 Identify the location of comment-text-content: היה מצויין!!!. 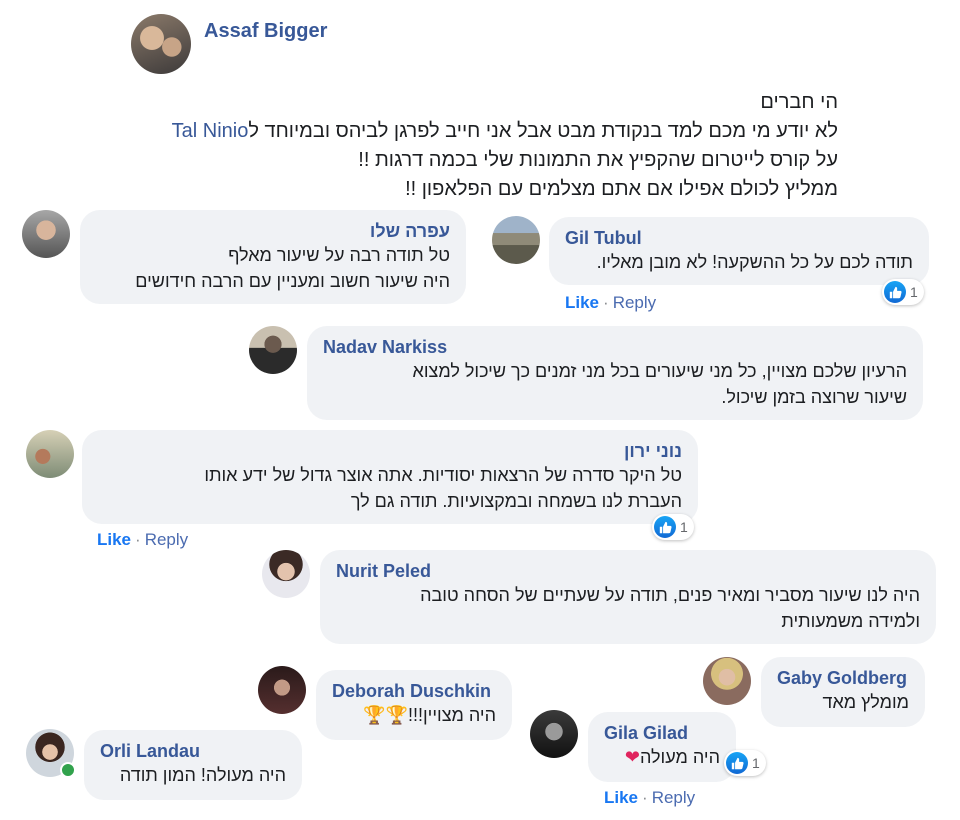
(451, 715).